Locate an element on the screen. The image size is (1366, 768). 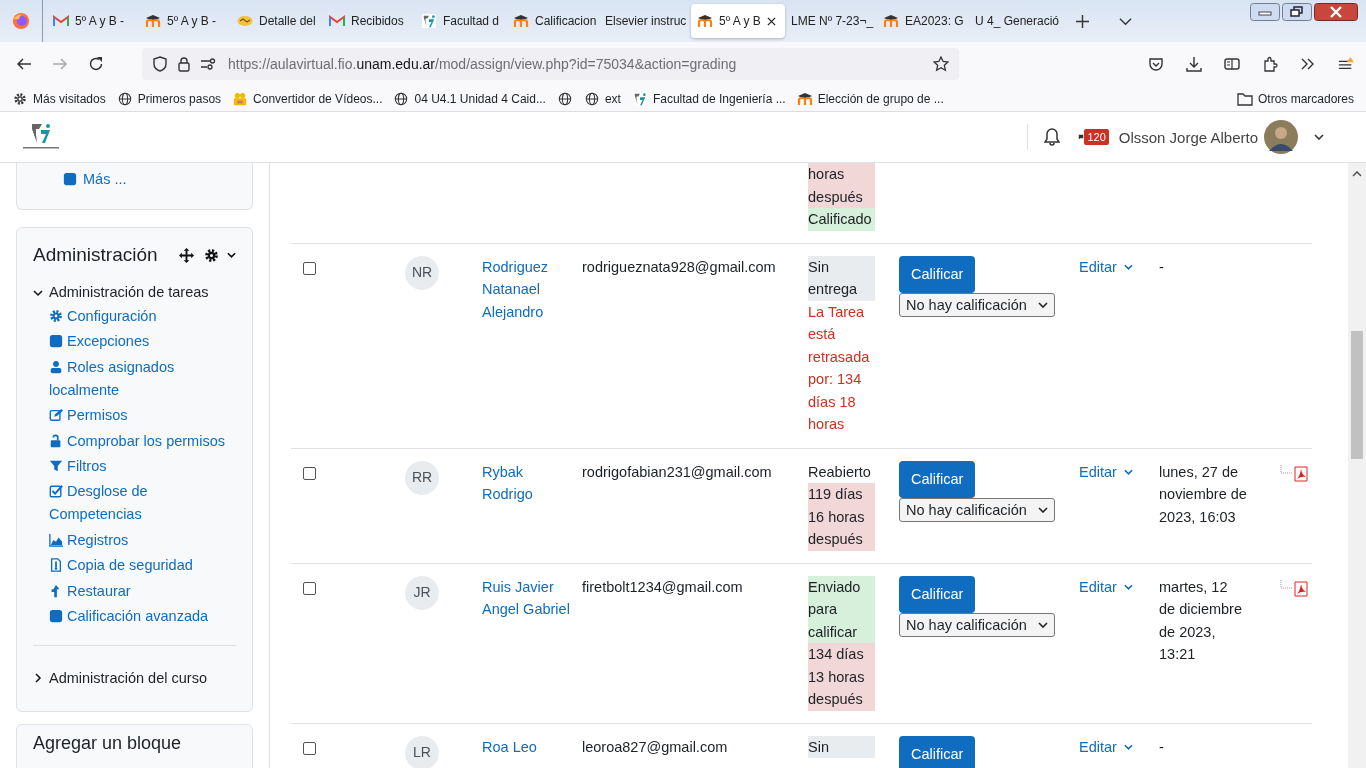
user-initials: JR is located at coordinates (422, 592).